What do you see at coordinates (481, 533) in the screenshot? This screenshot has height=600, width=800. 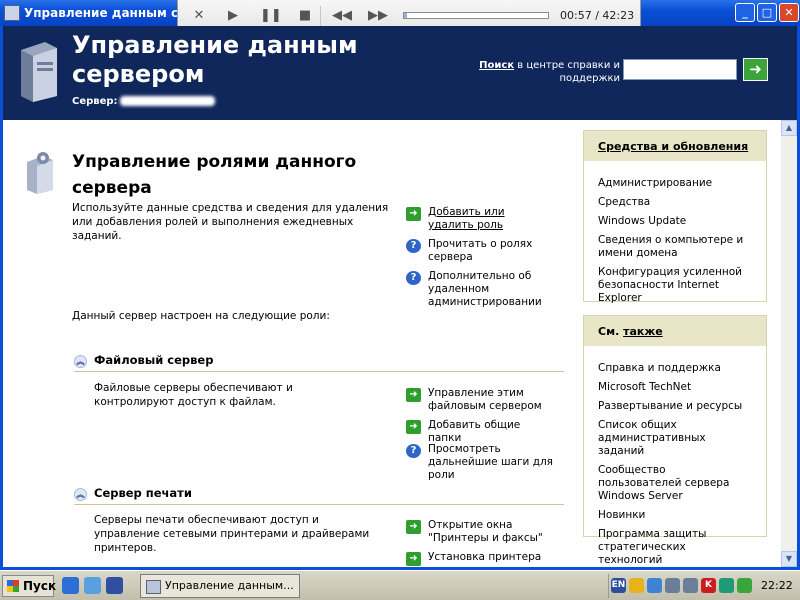 I see `open-printers-faxes-link: ➜ Открытие окна "Принтеры и факсы"` at bounding box center [481, 533].